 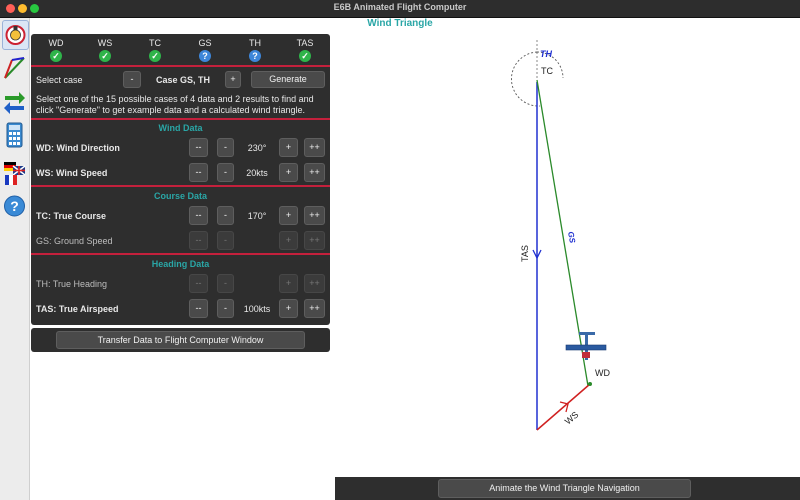 I want to click on status-wd: WD ✓, so click(x=56, y=50).